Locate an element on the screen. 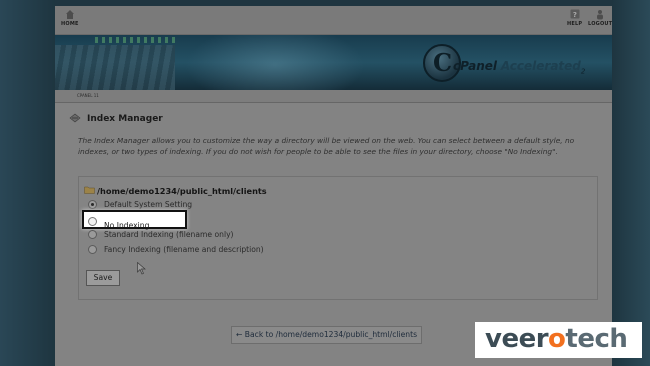  outer-background-right is located at coordinates (631, 183).